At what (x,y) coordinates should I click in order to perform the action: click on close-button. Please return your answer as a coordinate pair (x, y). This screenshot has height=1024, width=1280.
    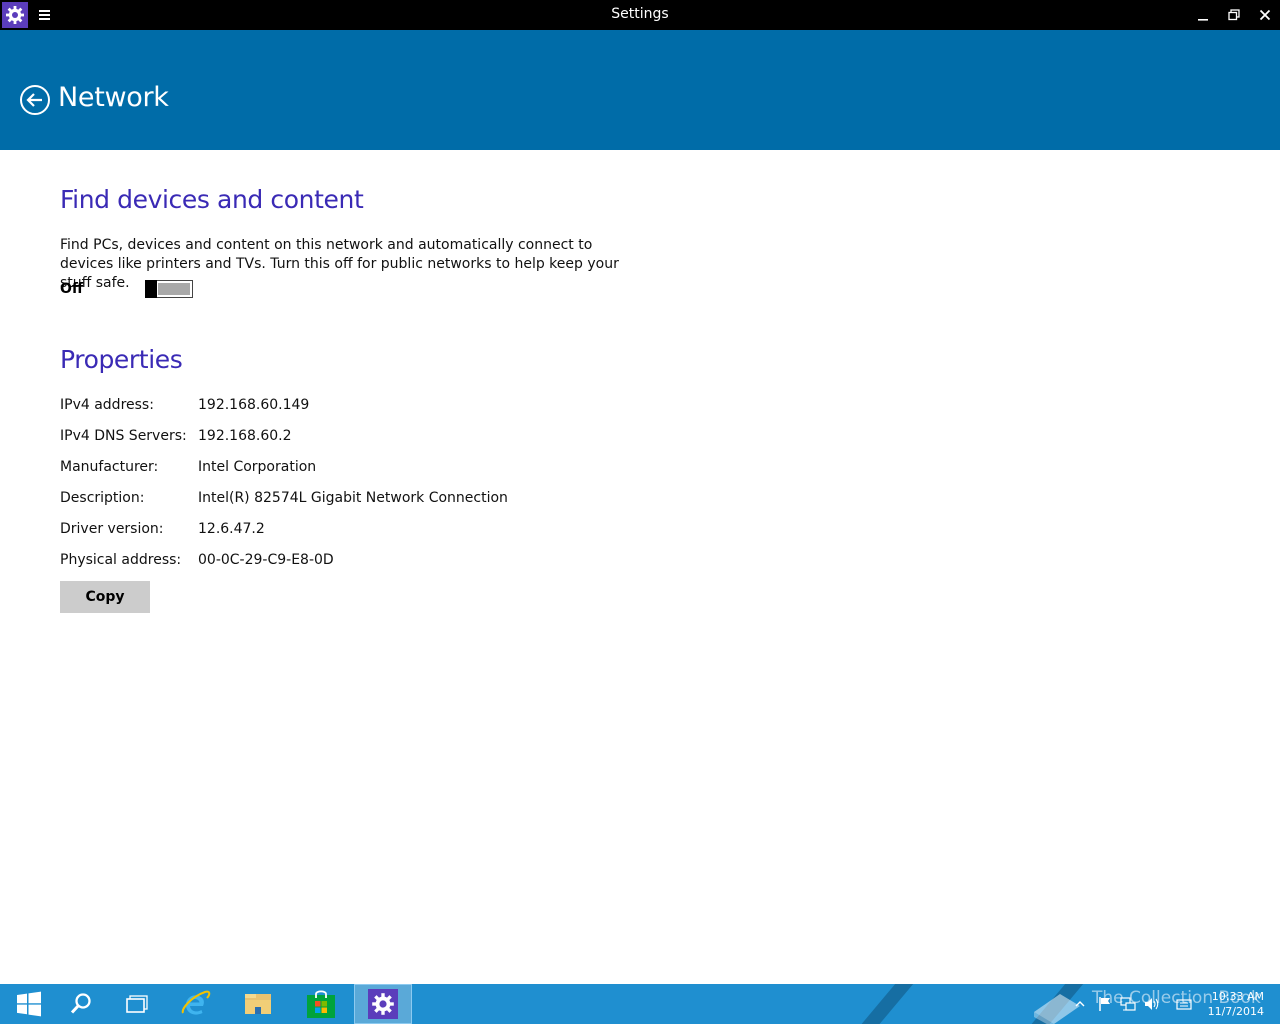
    Looking at the image, I should click on (1264, 15).